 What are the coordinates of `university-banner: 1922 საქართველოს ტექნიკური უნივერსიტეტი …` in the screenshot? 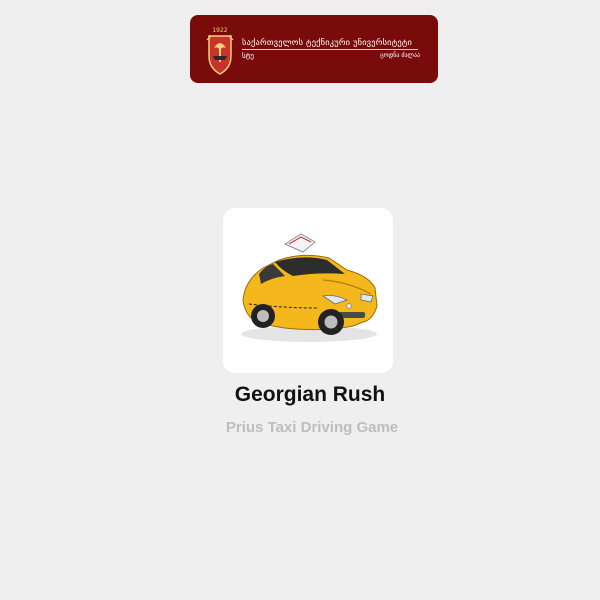 It's located at (314, 49).